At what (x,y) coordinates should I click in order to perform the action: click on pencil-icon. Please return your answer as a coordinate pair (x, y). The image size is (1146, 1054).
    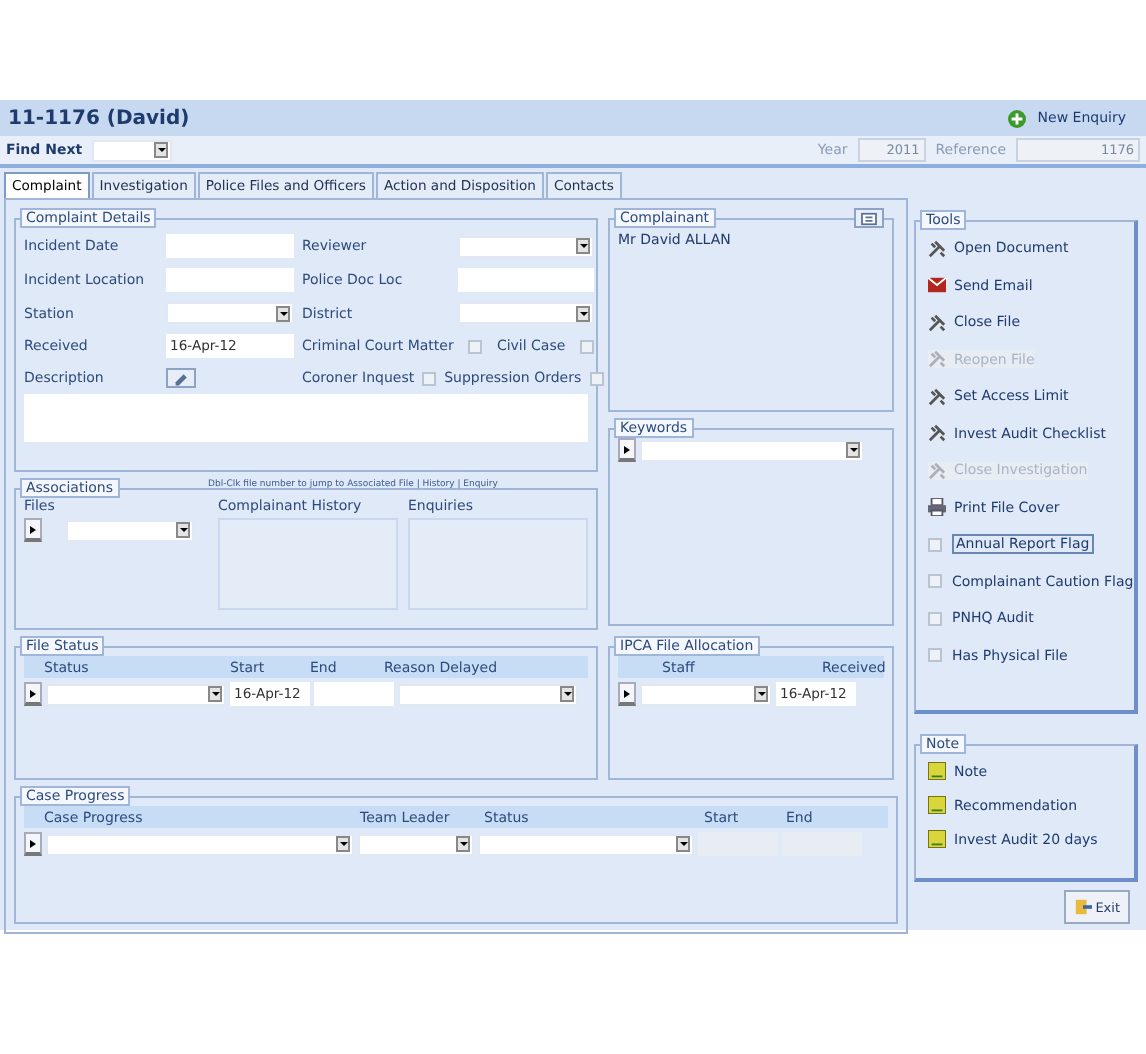
    Looking at the image, I should click on (181, 378).